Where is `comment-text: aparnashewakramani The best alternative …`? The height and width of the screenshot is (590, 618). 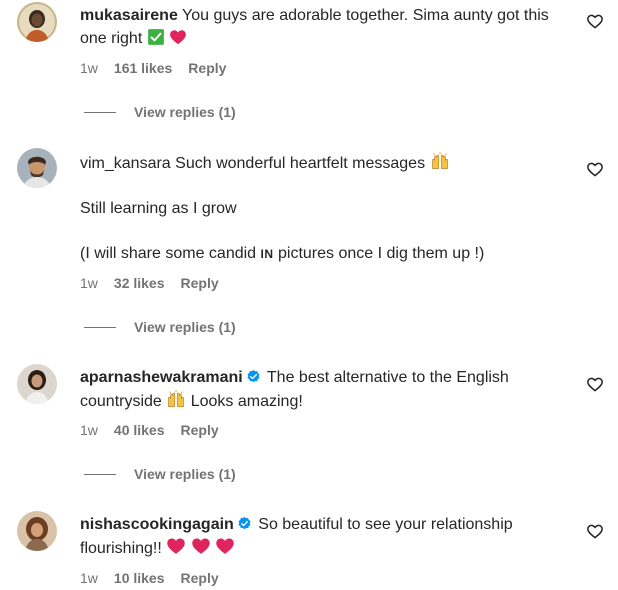
comment-text: aparnashewakramani The best alternative … is located at coordinates (294, 389).